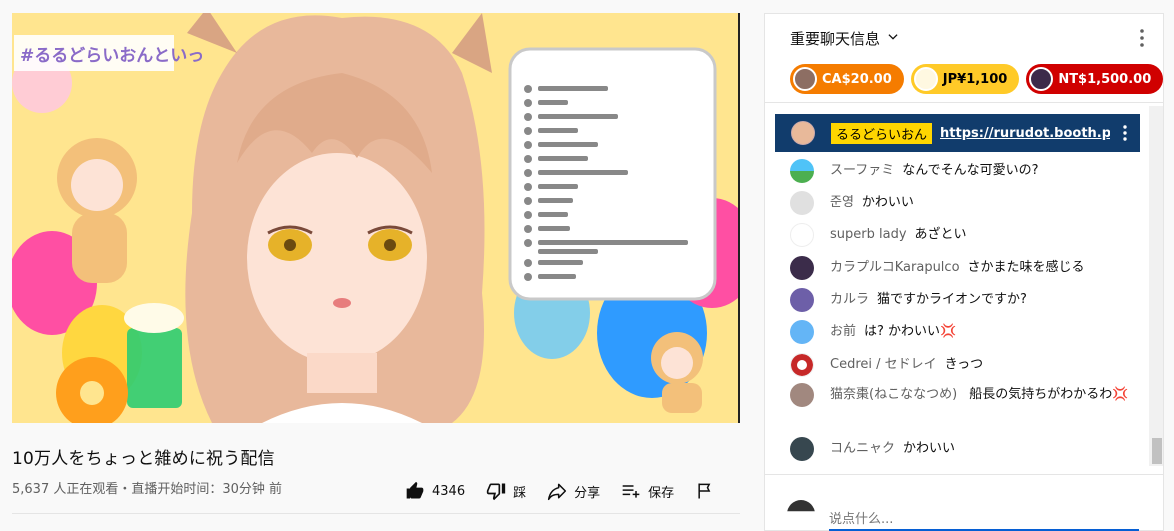 The height and width of the screenshot is (531, 1174). I want to click on author-name: コんニャク, so click(863, 448).